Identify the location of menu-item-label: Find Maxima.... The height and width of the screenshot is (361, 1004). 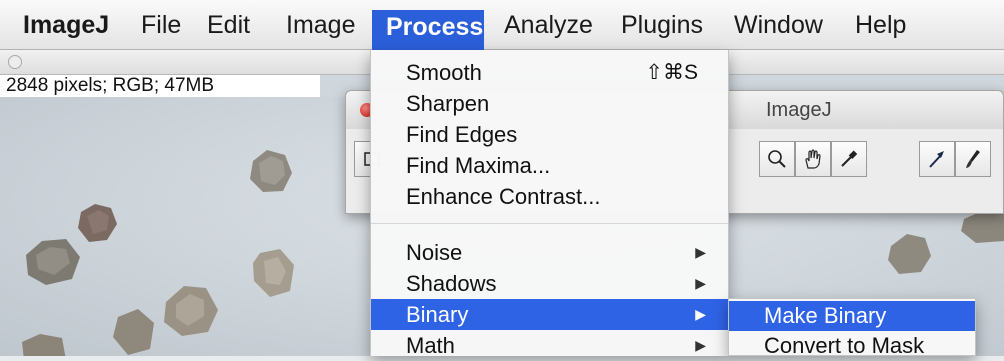
(478, 165).